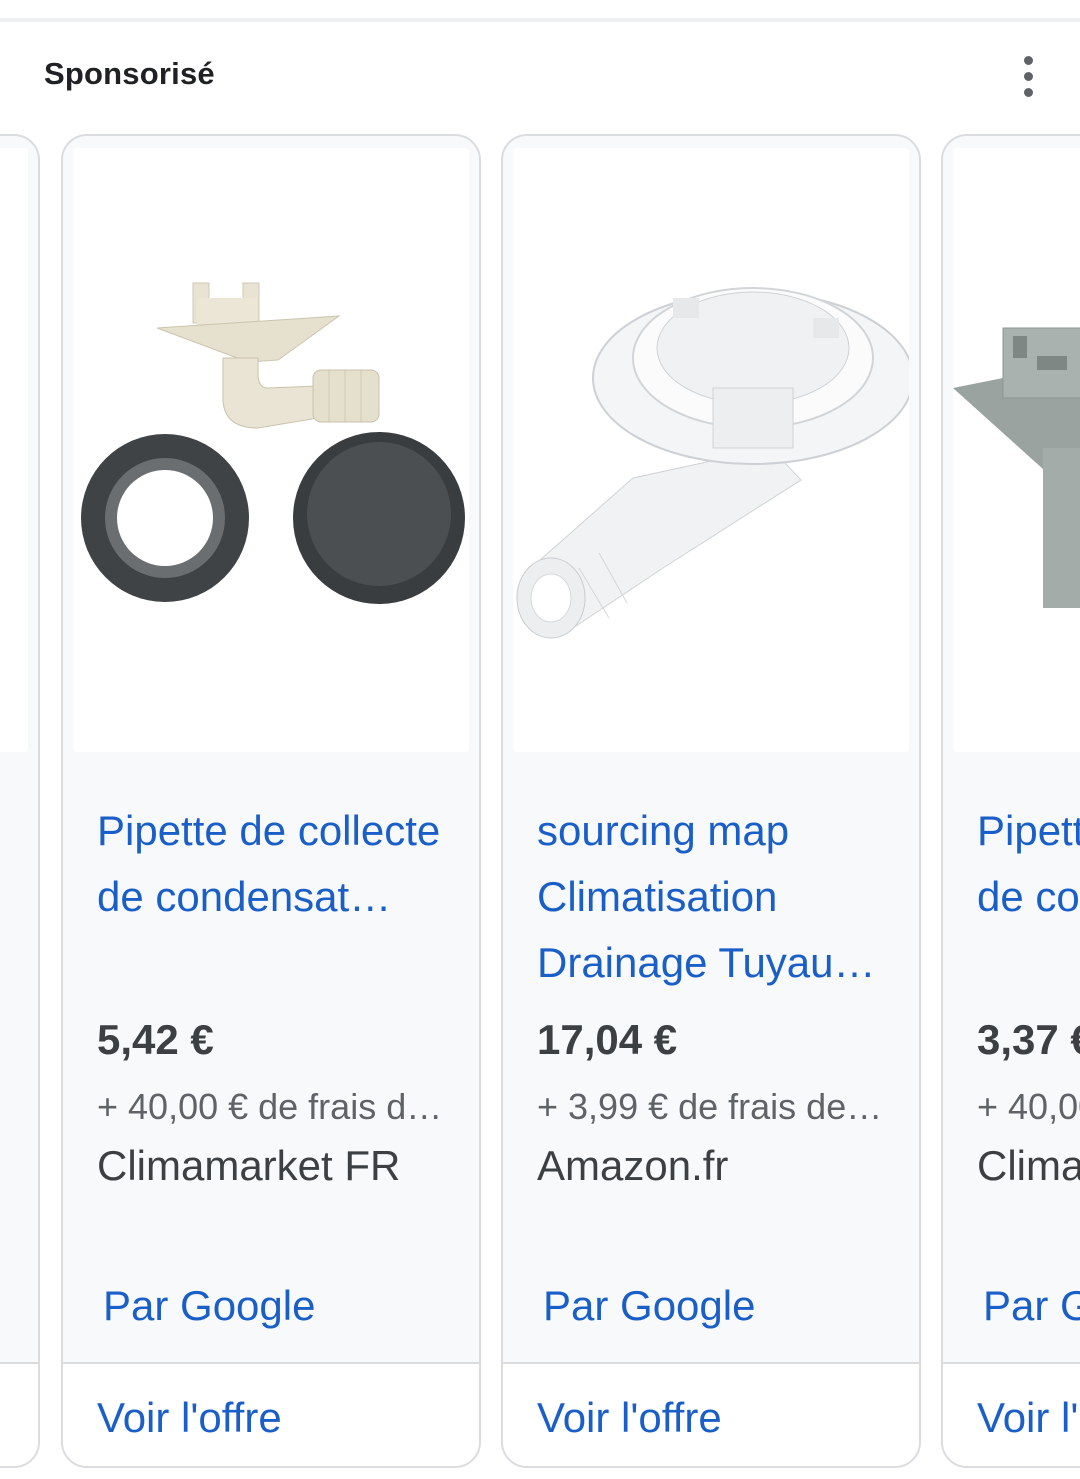 This screenshot has height=1479, width=1080. Describe the element at coordinates (20, 801) in the screenshot. I see `product-card-previous` at that location.